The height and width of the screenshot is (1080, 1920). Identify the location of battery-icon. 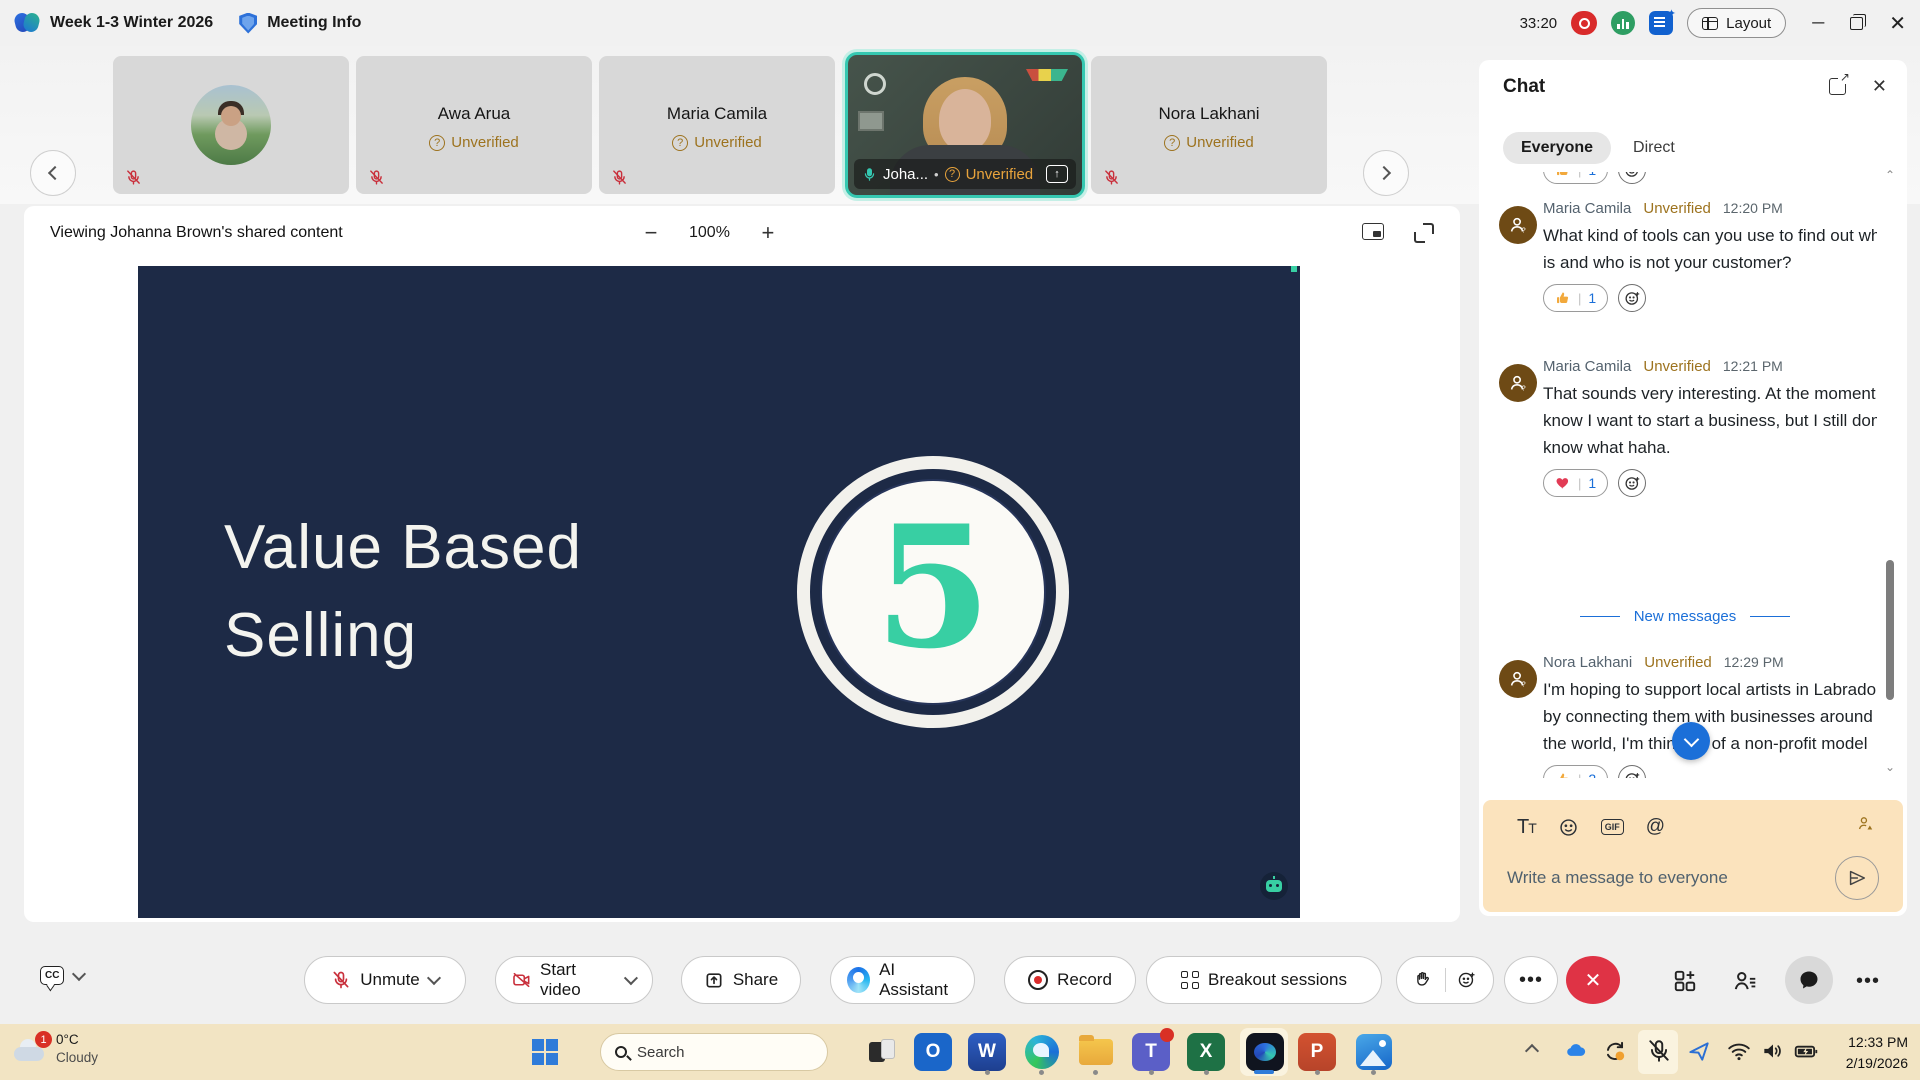
(1806, 1051).